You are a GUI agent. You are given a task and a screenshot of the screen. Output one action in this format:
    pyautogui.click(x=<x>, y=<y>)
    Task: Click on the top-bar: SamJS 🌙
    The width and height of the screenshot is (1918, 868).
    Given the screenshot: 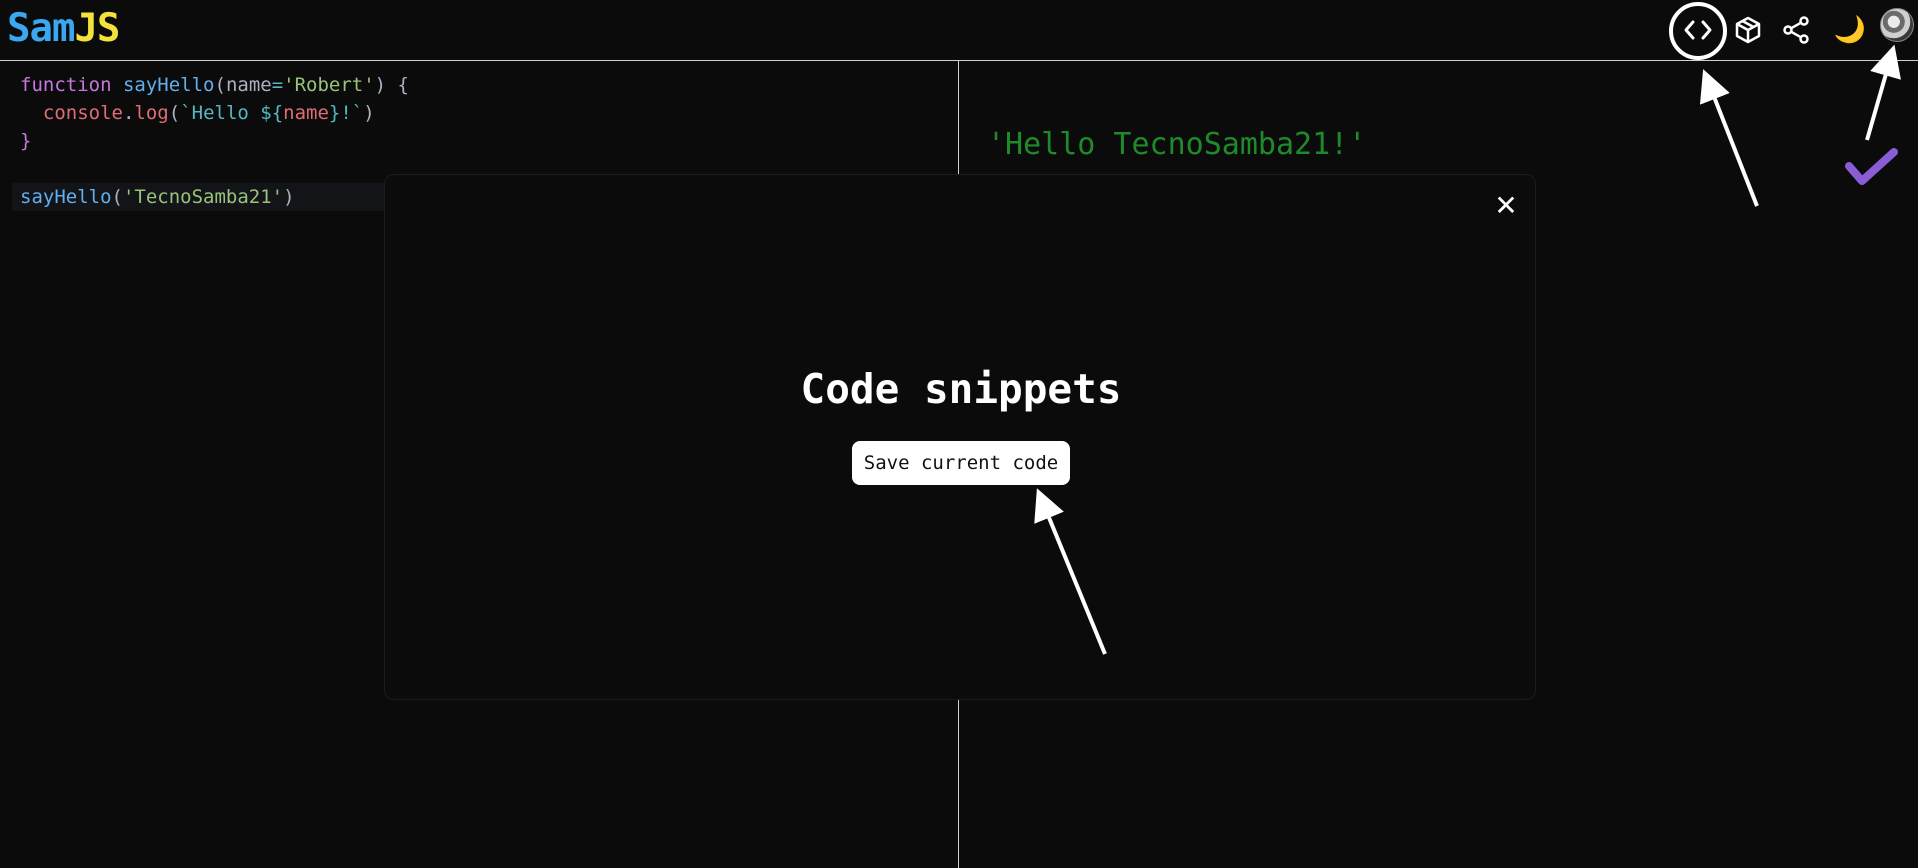 What is the action you would take?
    pyautogui.click(x=959, y=30)
    